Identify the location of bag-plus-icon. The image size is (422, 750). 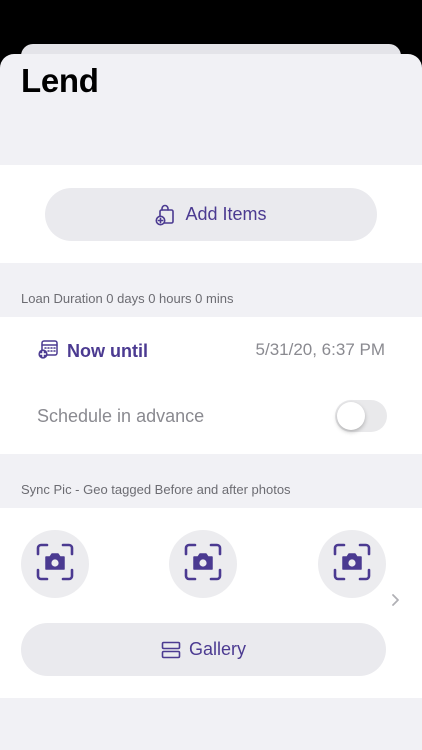
(166, 215).